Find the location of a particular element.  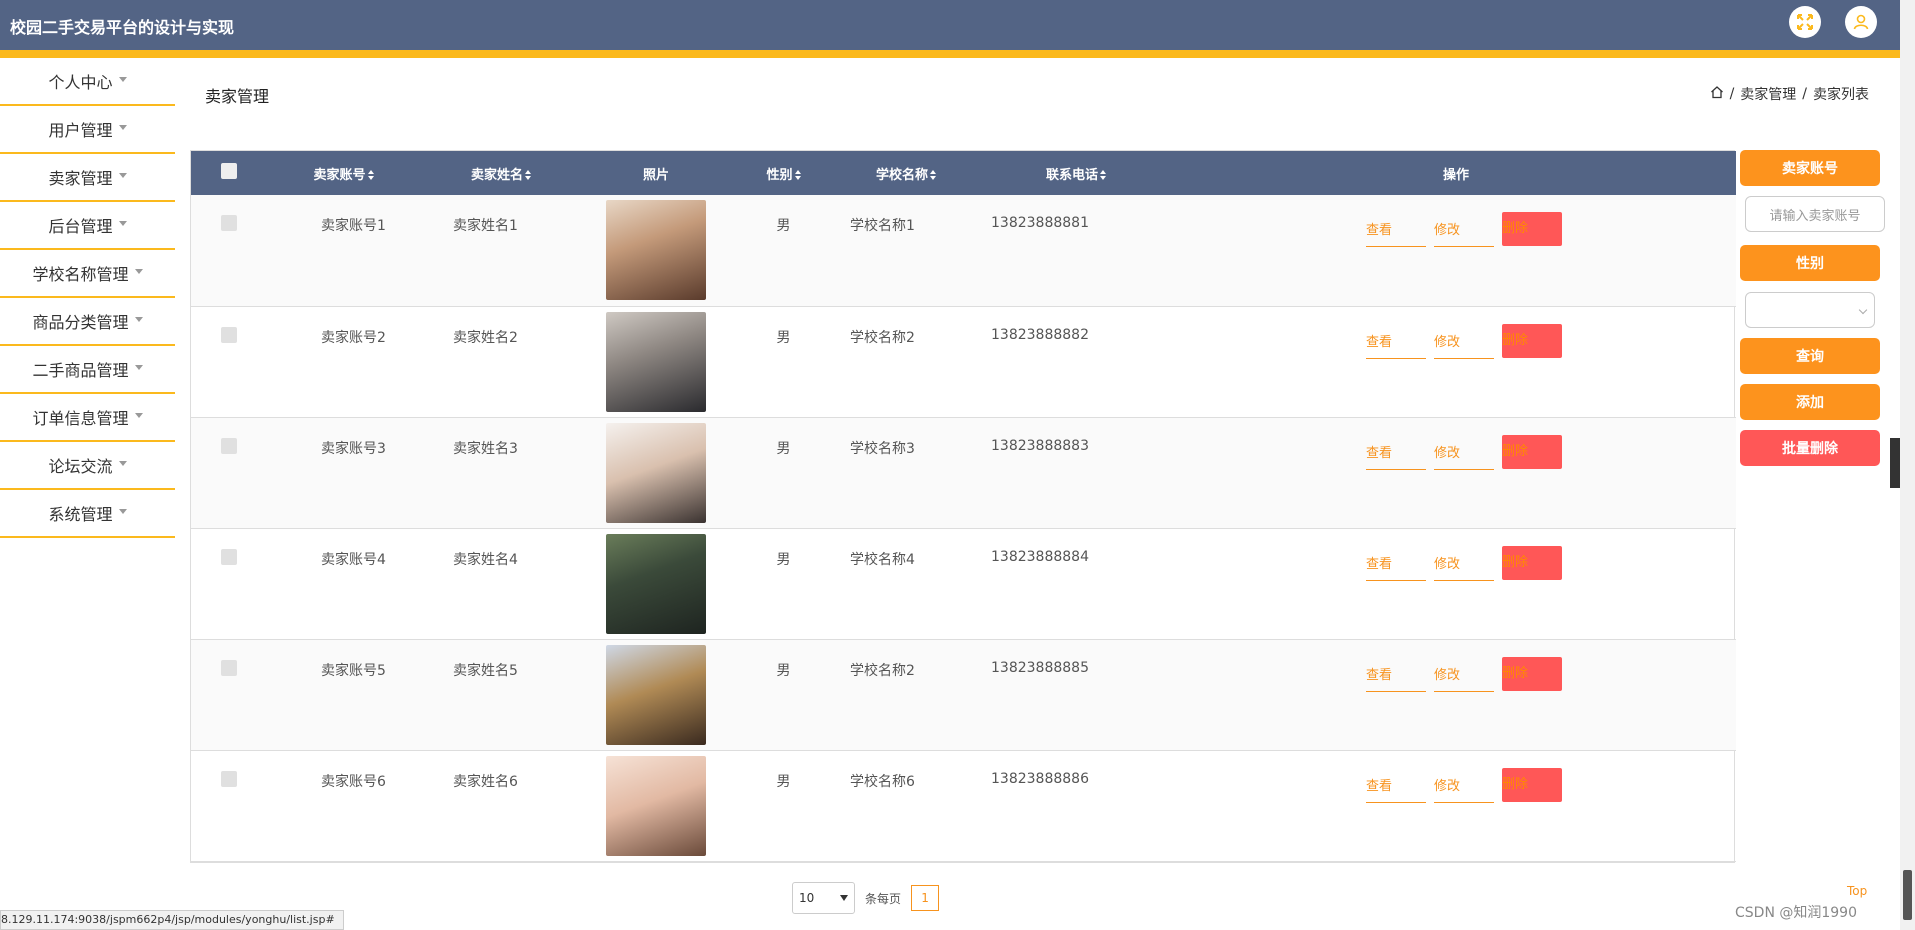

cell-school: 学校名称4 is located at coordinates (882, 559).